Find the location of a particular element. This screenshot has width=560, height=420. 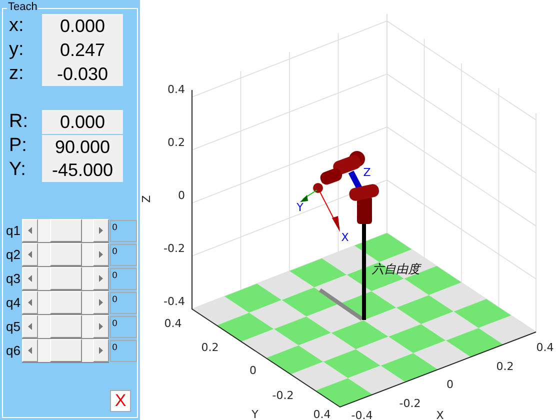

coordinate-label: x: is located at coordinates (16, 26).